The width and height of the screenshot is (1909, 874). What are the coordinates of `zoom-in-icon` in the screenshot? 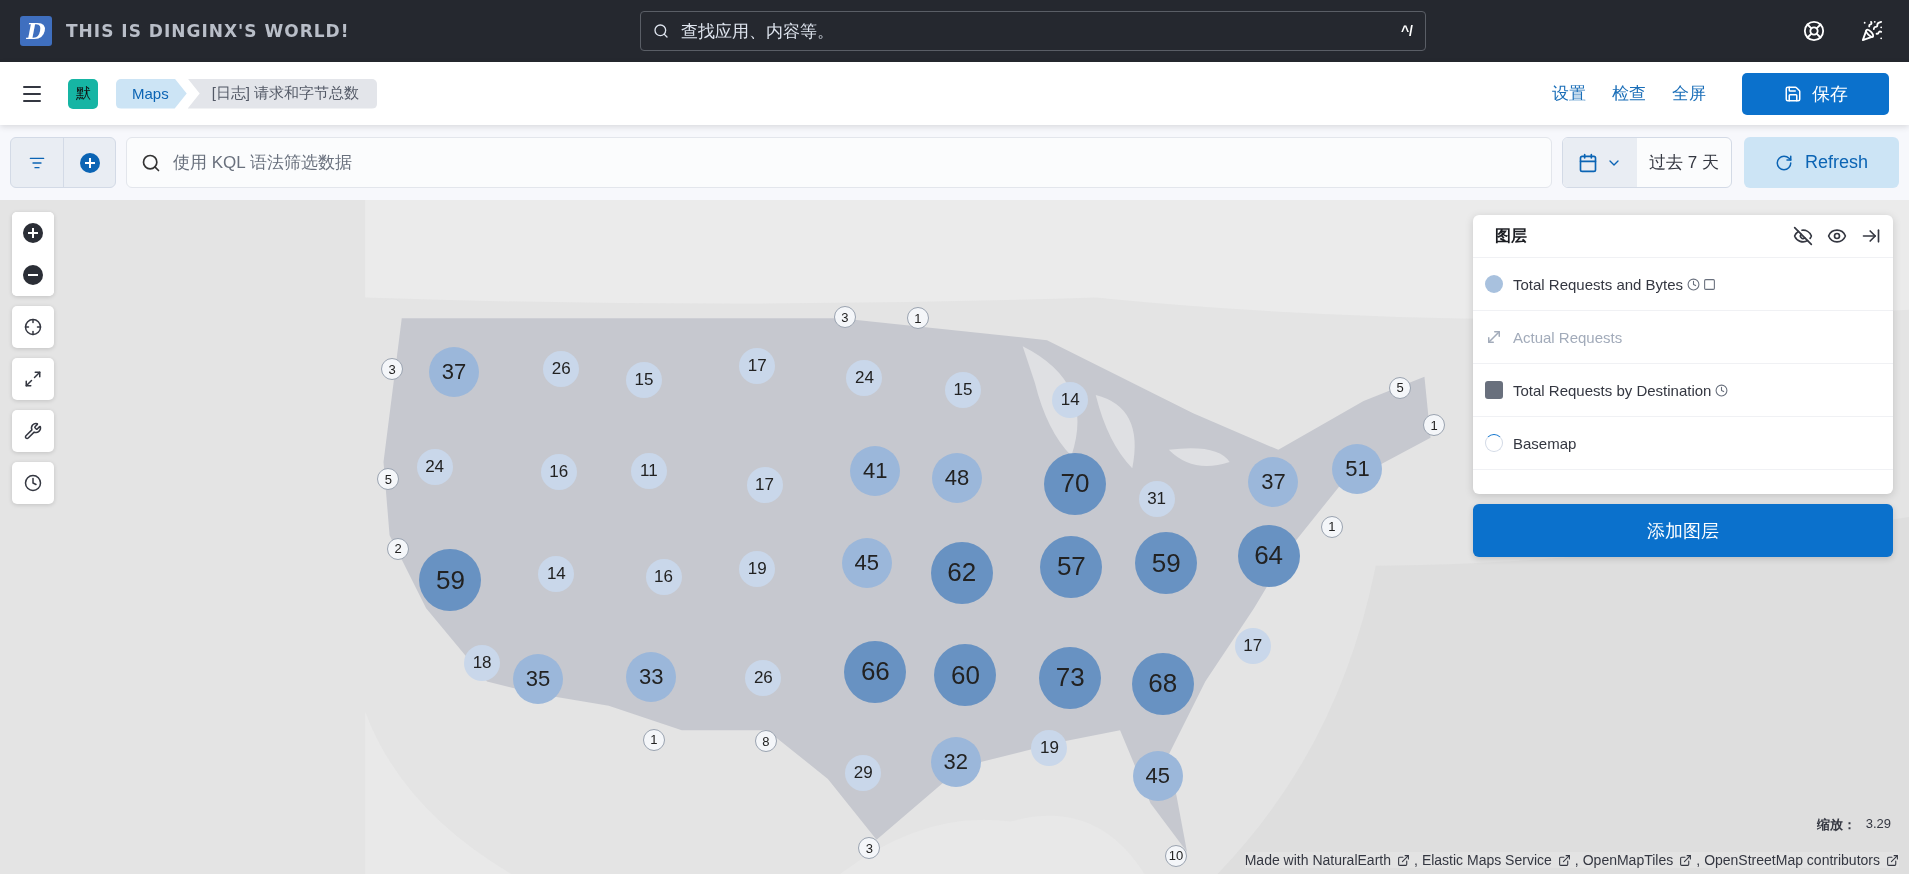 It's located at (33, 233).